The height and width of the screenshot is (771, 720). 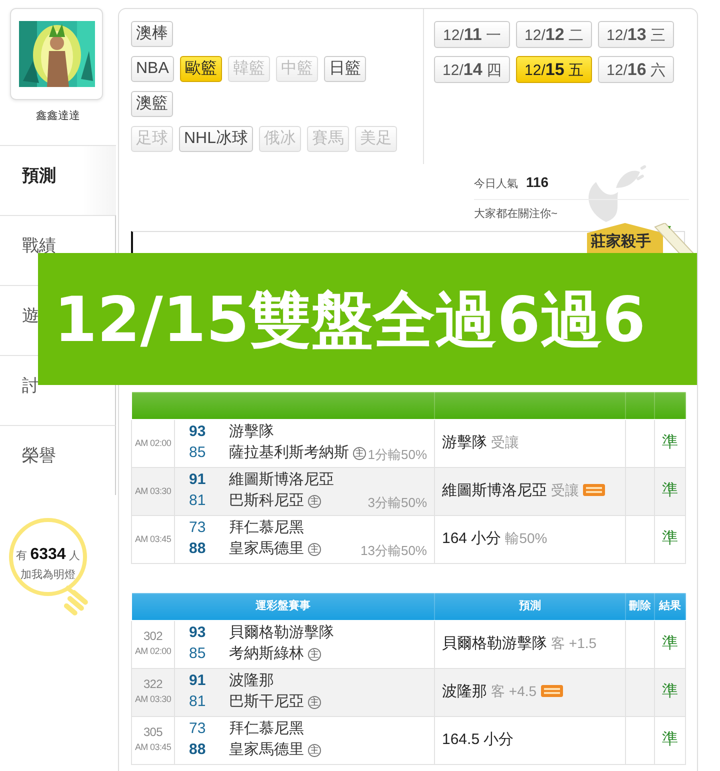 What do you see at coordinates (153, 636) in the screenshot?
I see `game-code: 302` at bounding box center [153, 636].